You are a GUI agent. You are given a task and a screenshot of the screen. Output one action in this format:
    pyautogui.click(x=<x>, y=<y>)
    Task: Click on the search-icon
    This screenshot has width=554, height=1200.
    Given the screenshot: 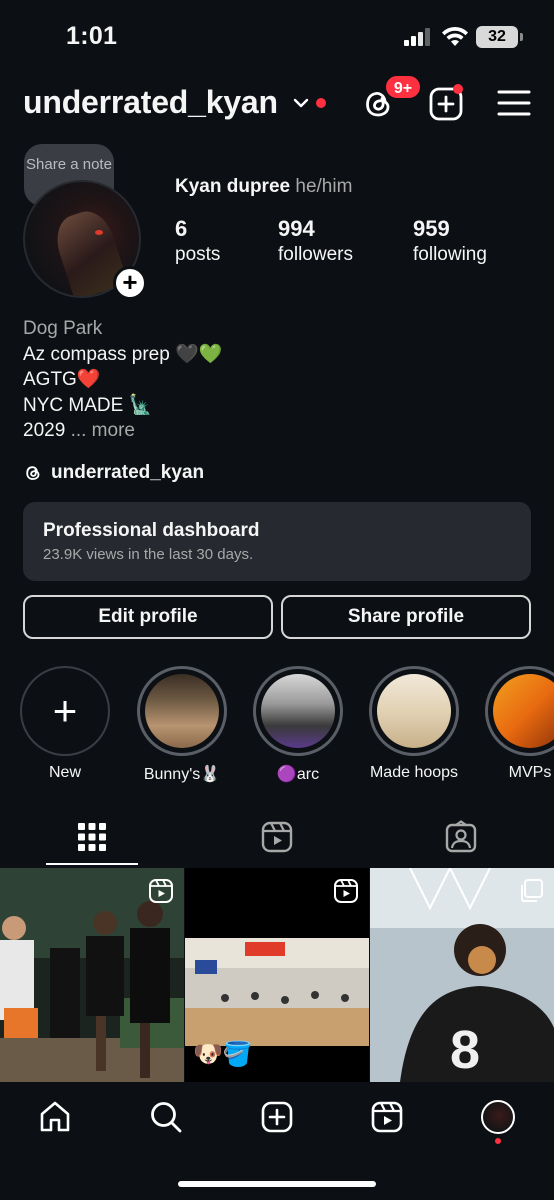 What is the action you would take?
    pyautogui.click(x=166, y=1117)
    